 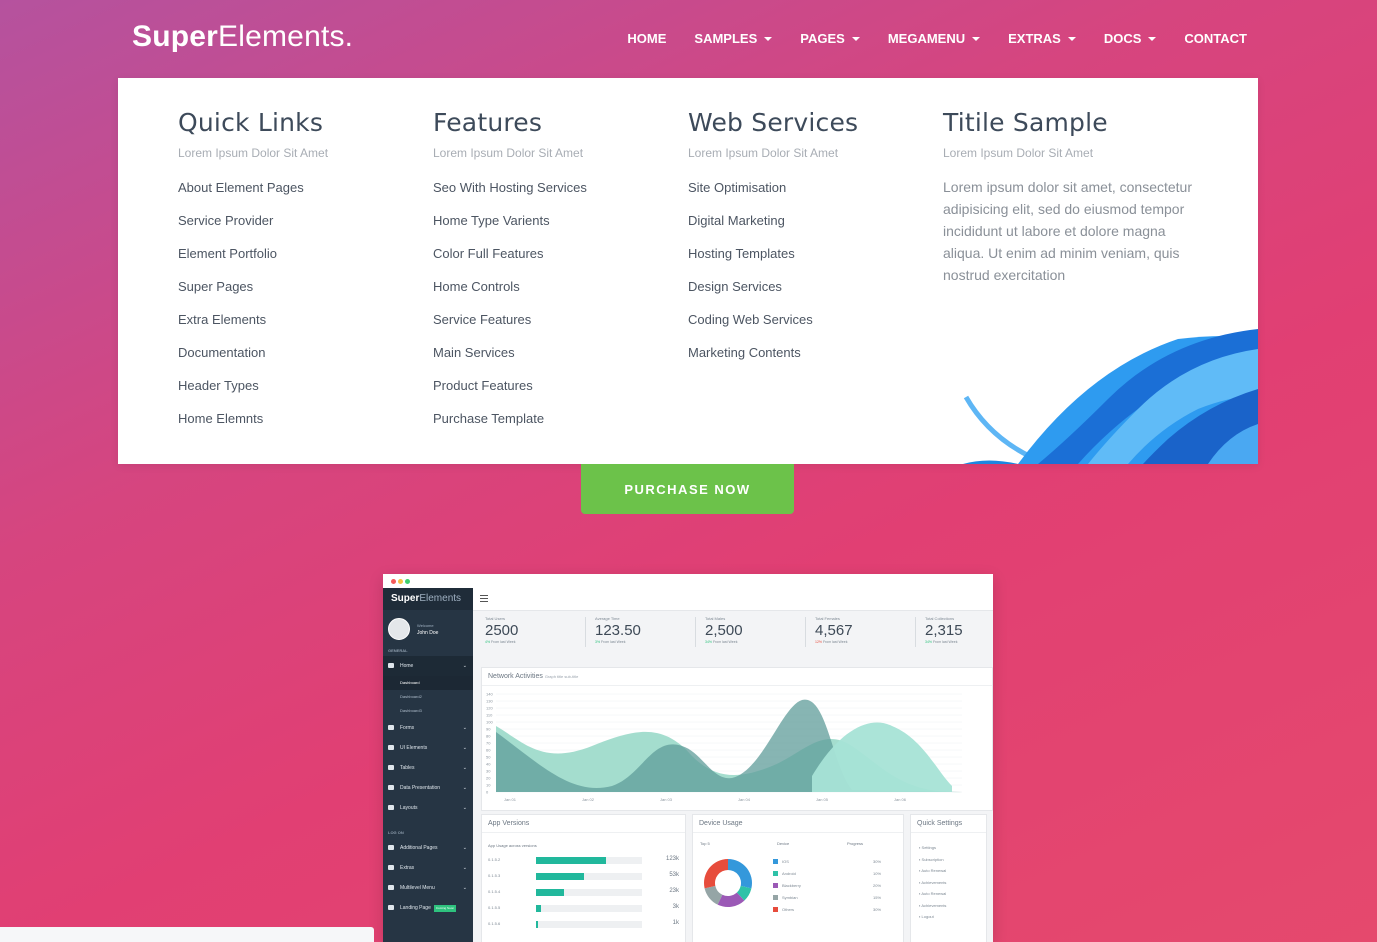 I want to click on setting-label: Auto Renewal, so click(x=934, y=893).